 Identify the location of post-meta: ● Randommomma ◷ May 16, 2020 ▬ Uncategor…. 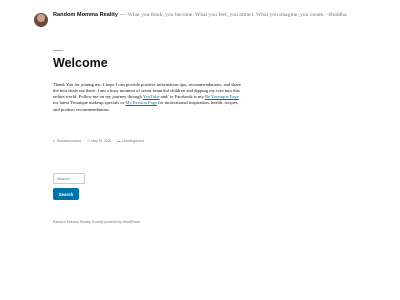
(98, 141).